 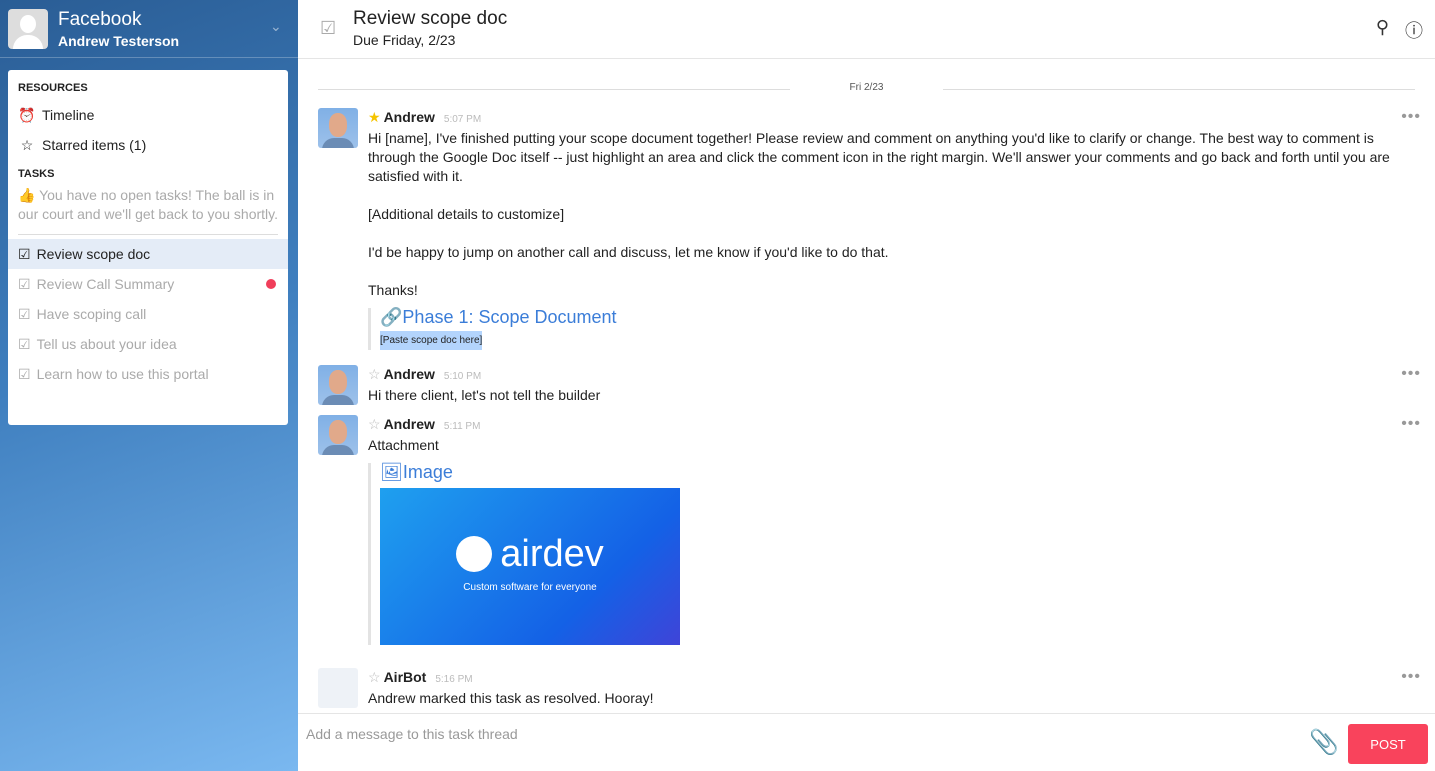 What do you see at coordinates (148, 115) in the screenshot?
I see `sidebar-item-timeline: ⏰ Timeline` at bounding box center [148, 115].